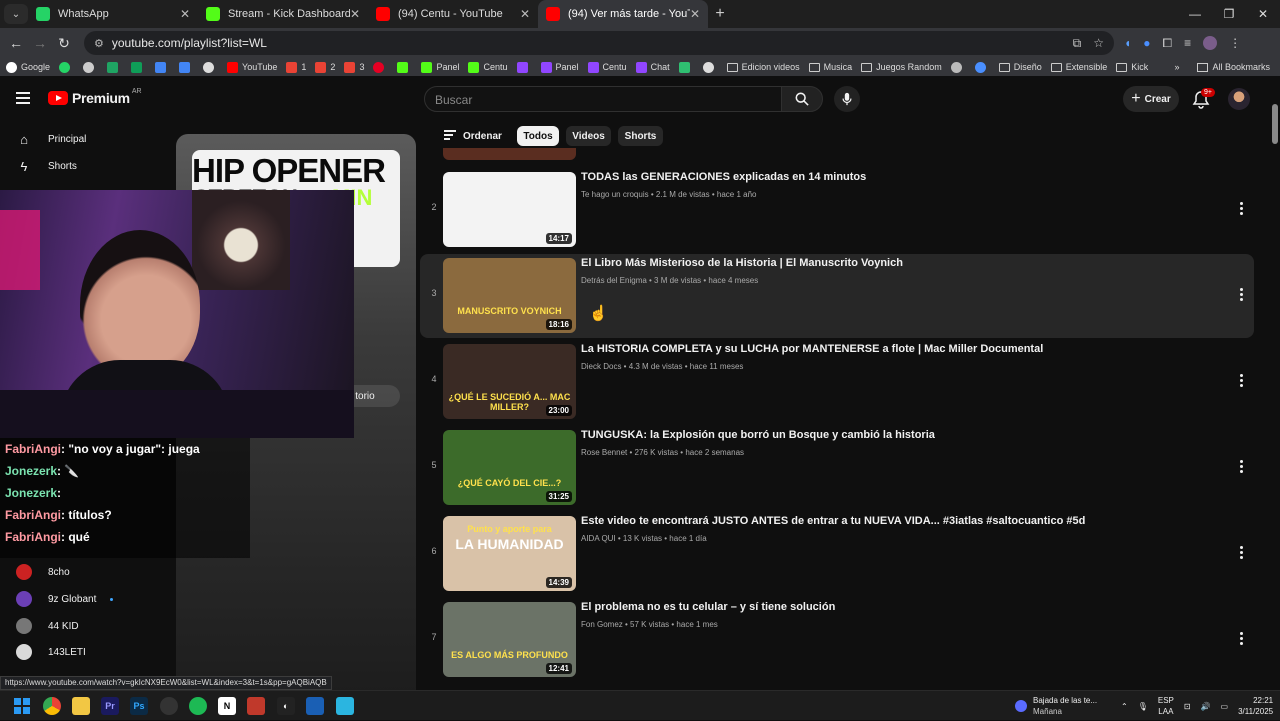 The height and width of the screenshot is (721, 1280). I want to click on video-thumbnail: ES ALGO MÁS PROFUNDO 12:41, so click(509, 639).